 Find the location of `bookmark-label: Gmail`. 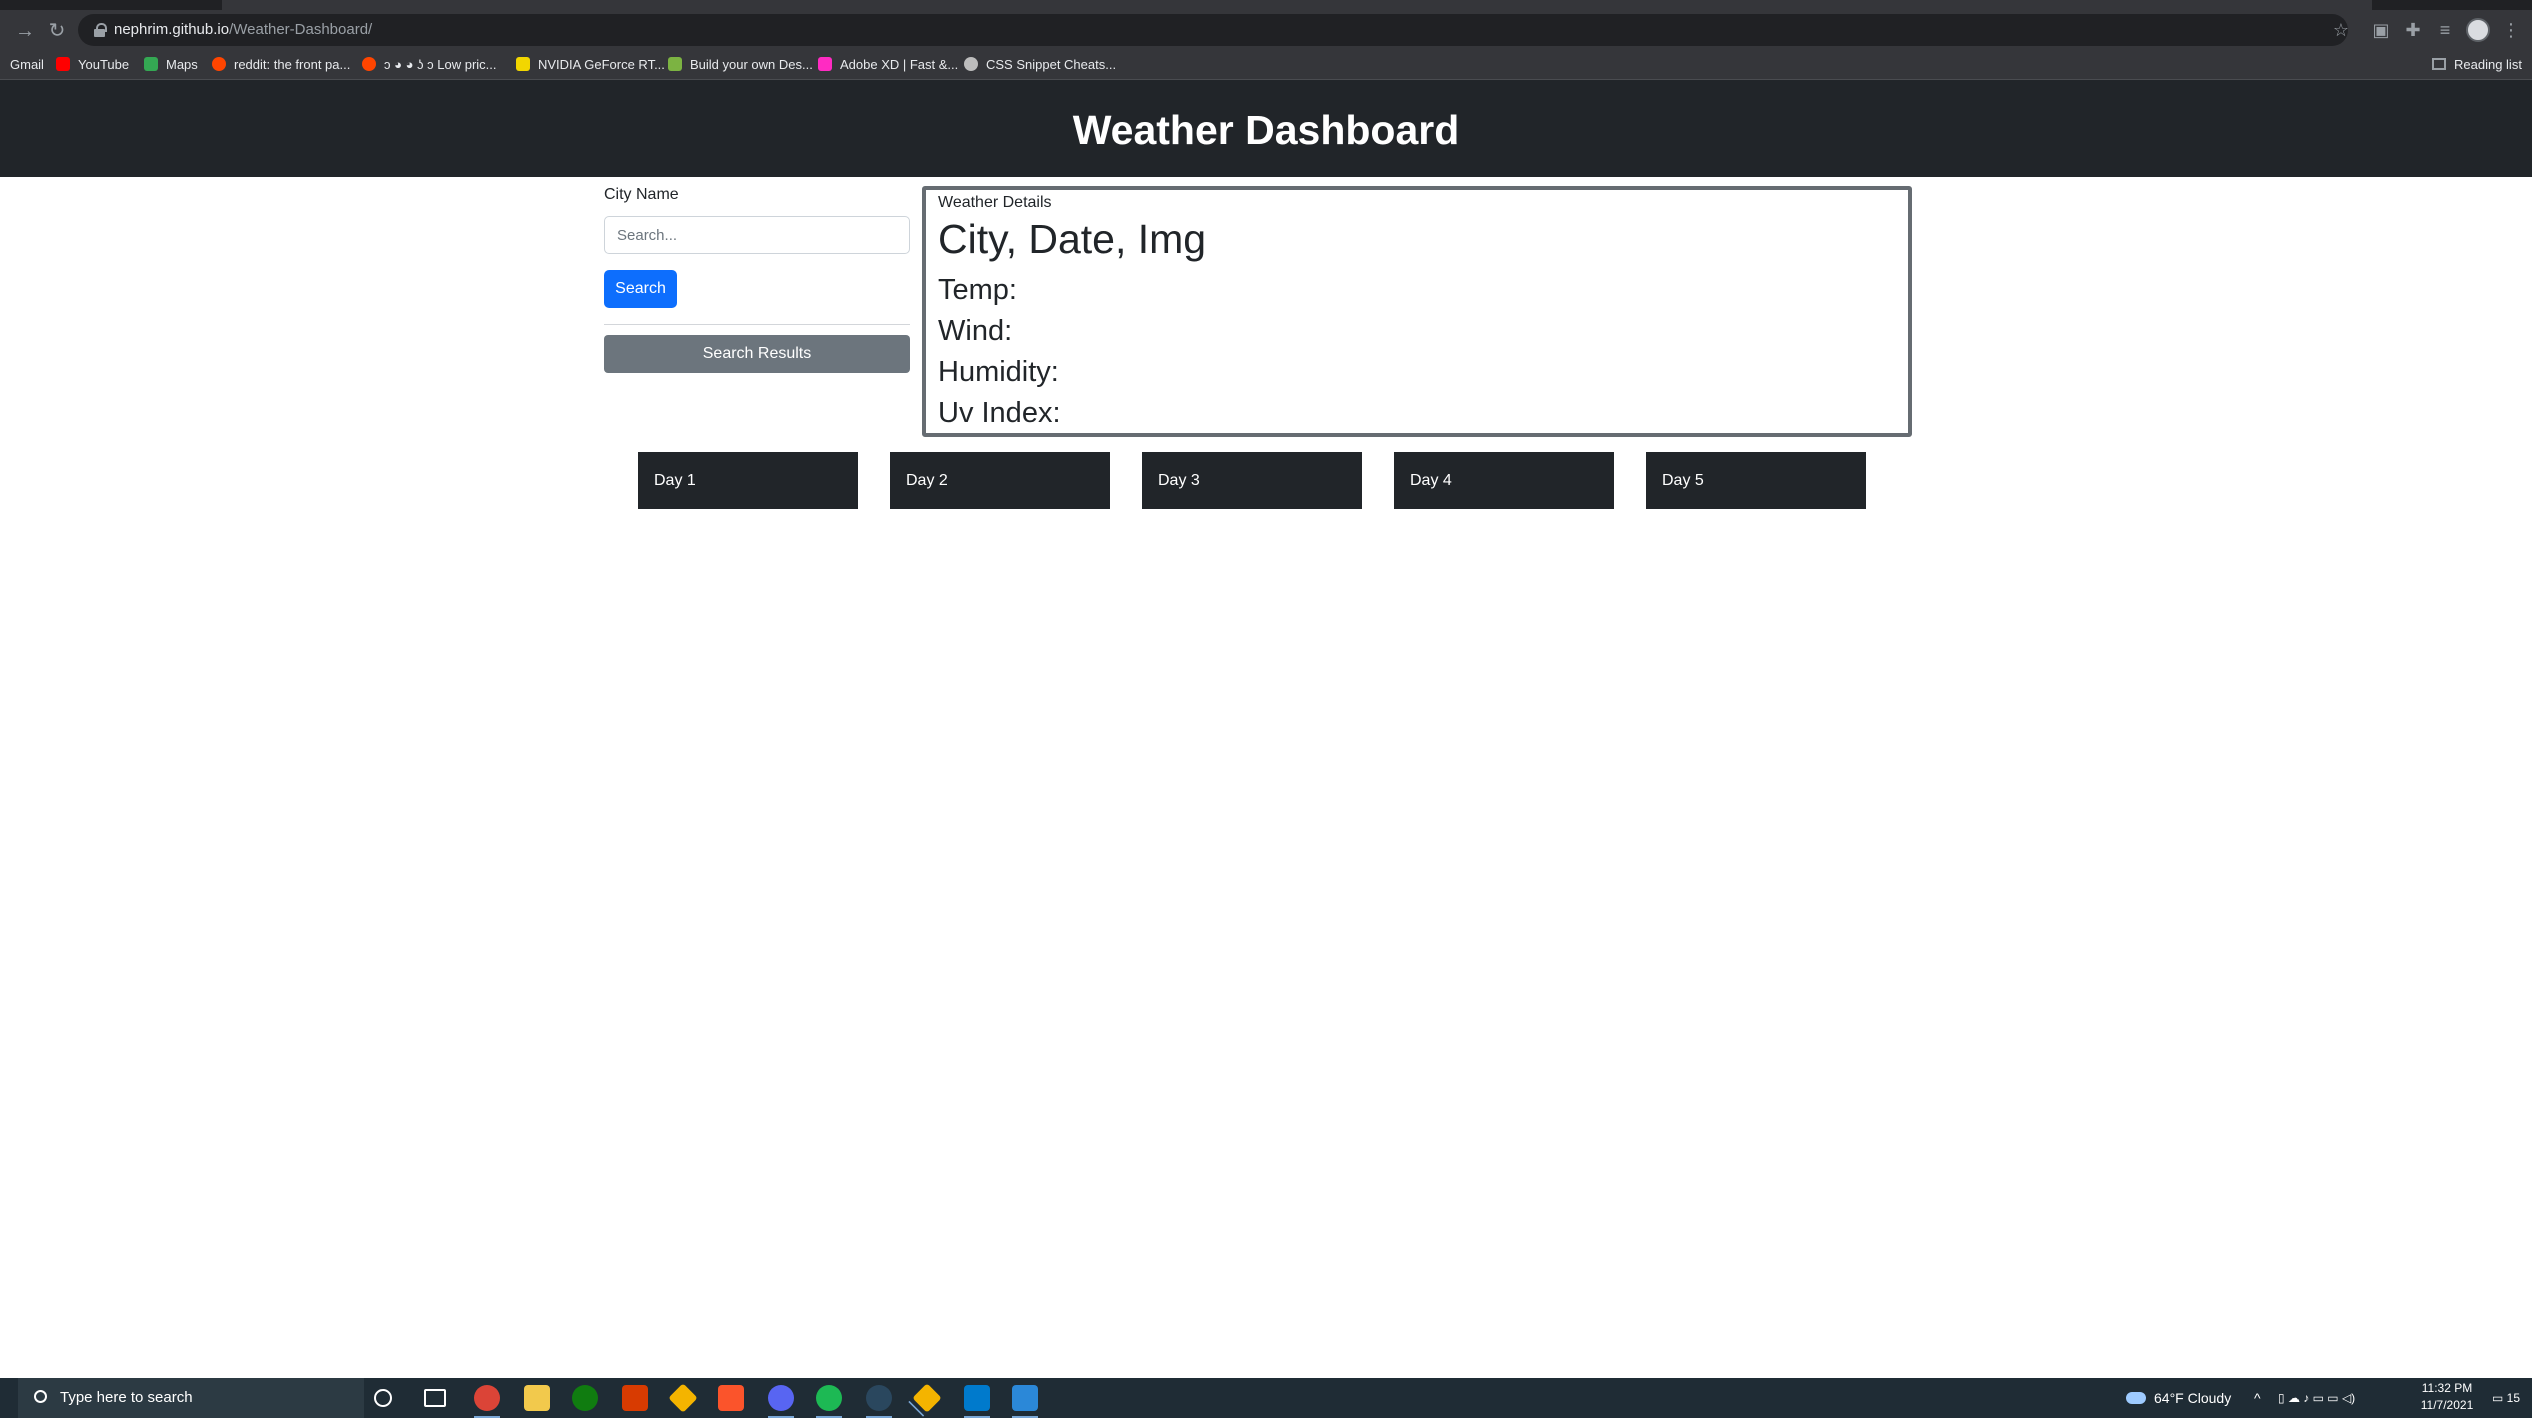

bookmark-label: Gmail is located at coordinates (27, 64).